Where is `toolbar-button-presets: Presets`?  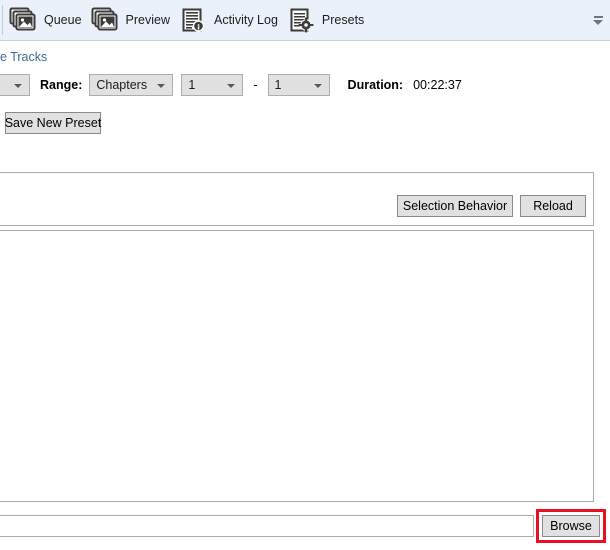 toolbar-button-presets: Presets is located at coordinates (327, 20).